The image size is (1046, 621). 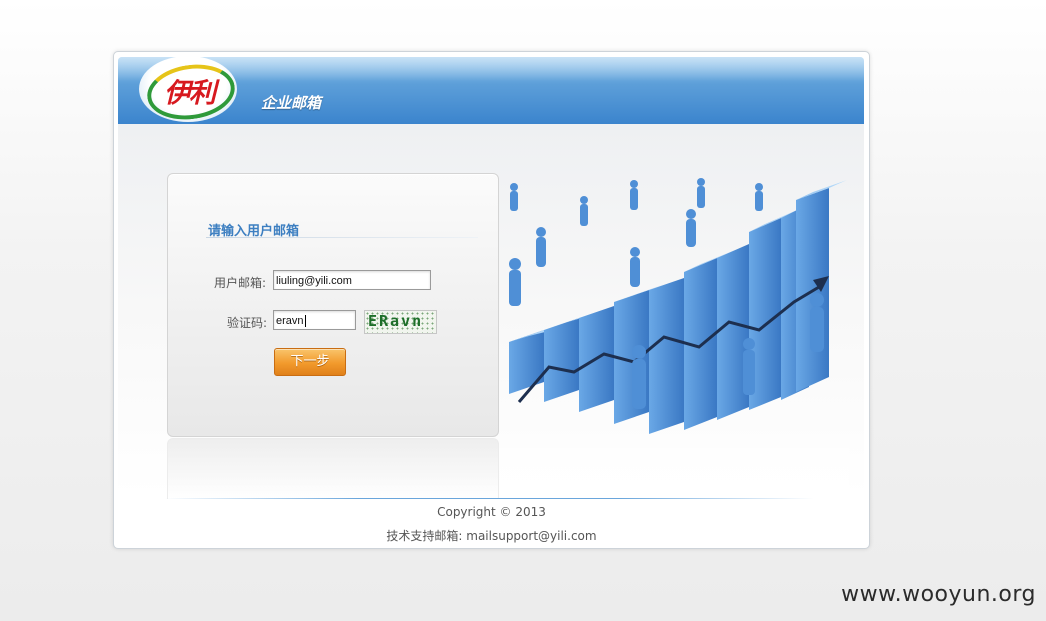 What do you see at coordinates (938, 594) in the screenshot?
I see `watermark: www.wooyun.org` at bounding box center [938, 594].